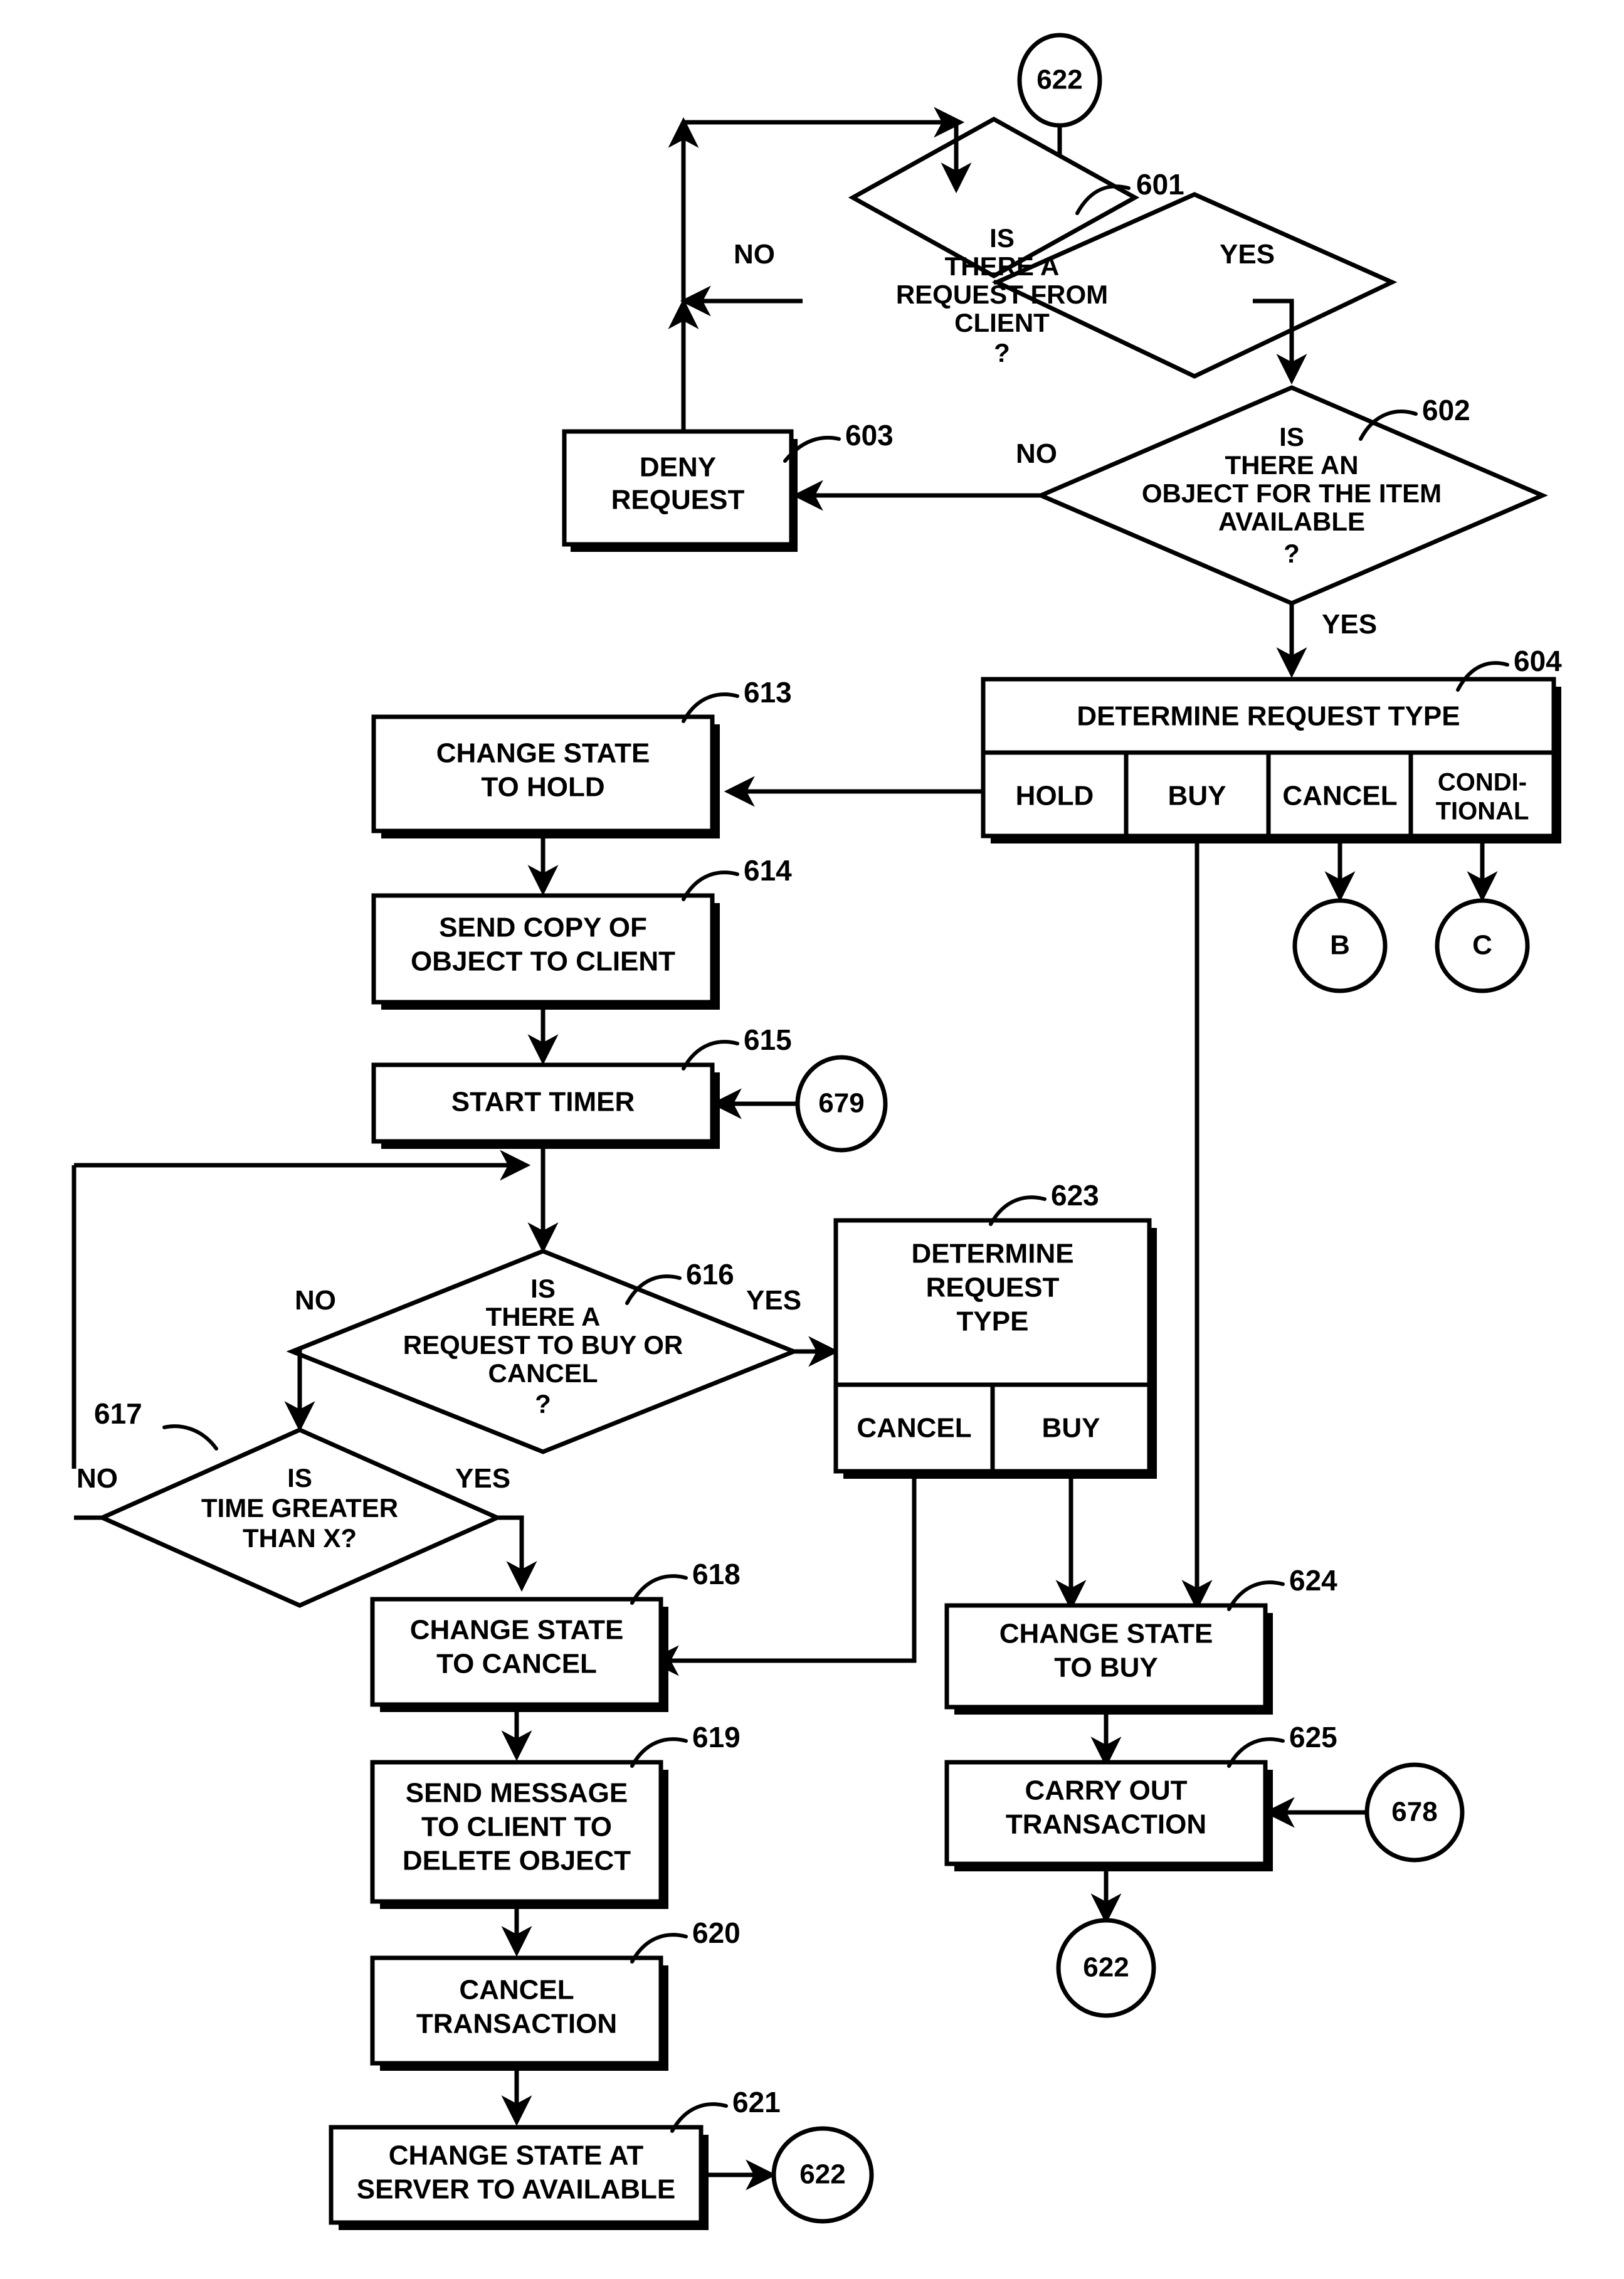  What do you see at coordinates (716, 1737) in the screenshot?
I see `ref-619-label: 619` at bounding box center [716, 1737].